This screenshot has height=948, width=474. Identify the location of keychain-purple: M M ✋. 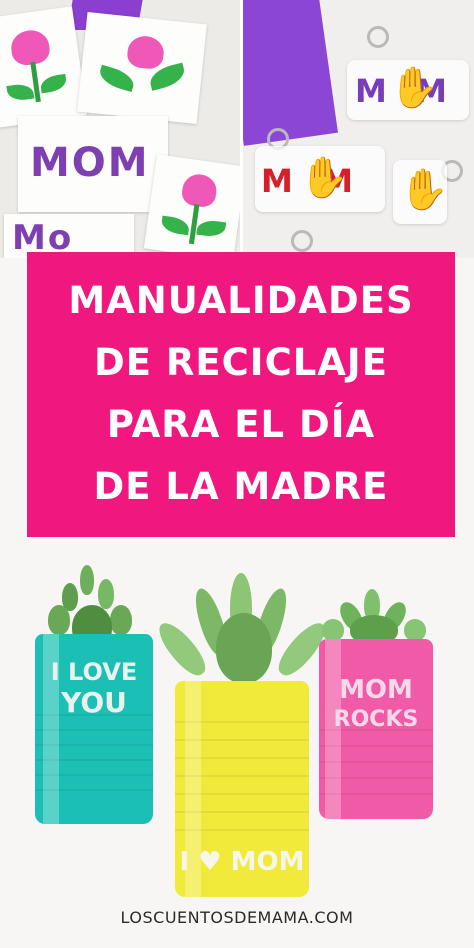
(408, 90).